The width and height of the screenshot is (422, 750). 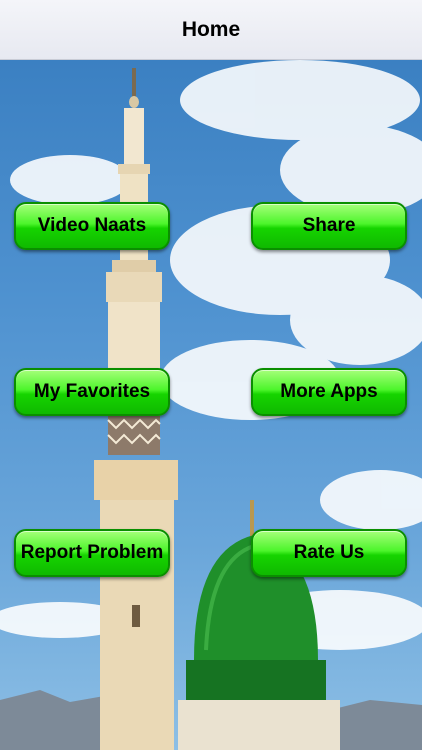 What do you see at coordinates (329, 553) in the screenshot?
I see `rate-us-button: Rate Us` at bounding box center [329, 553].